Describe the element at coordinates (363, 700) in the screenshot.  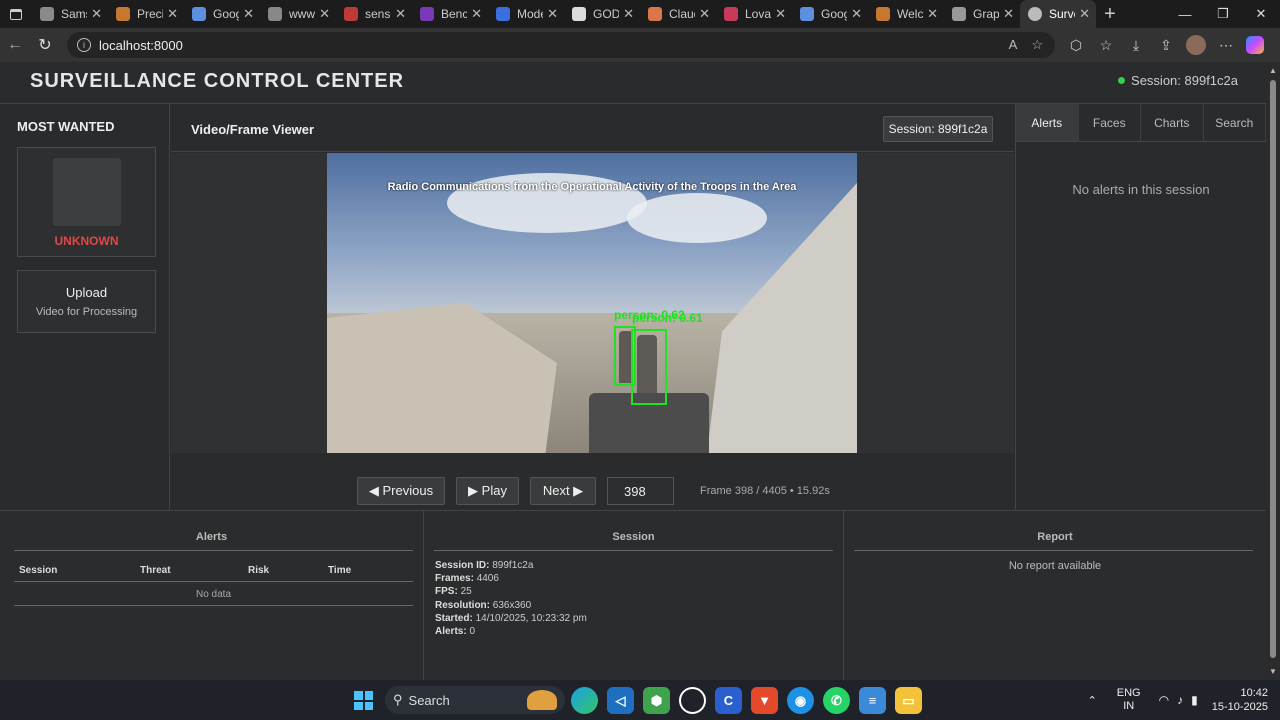
I see `start-icon` at that location.